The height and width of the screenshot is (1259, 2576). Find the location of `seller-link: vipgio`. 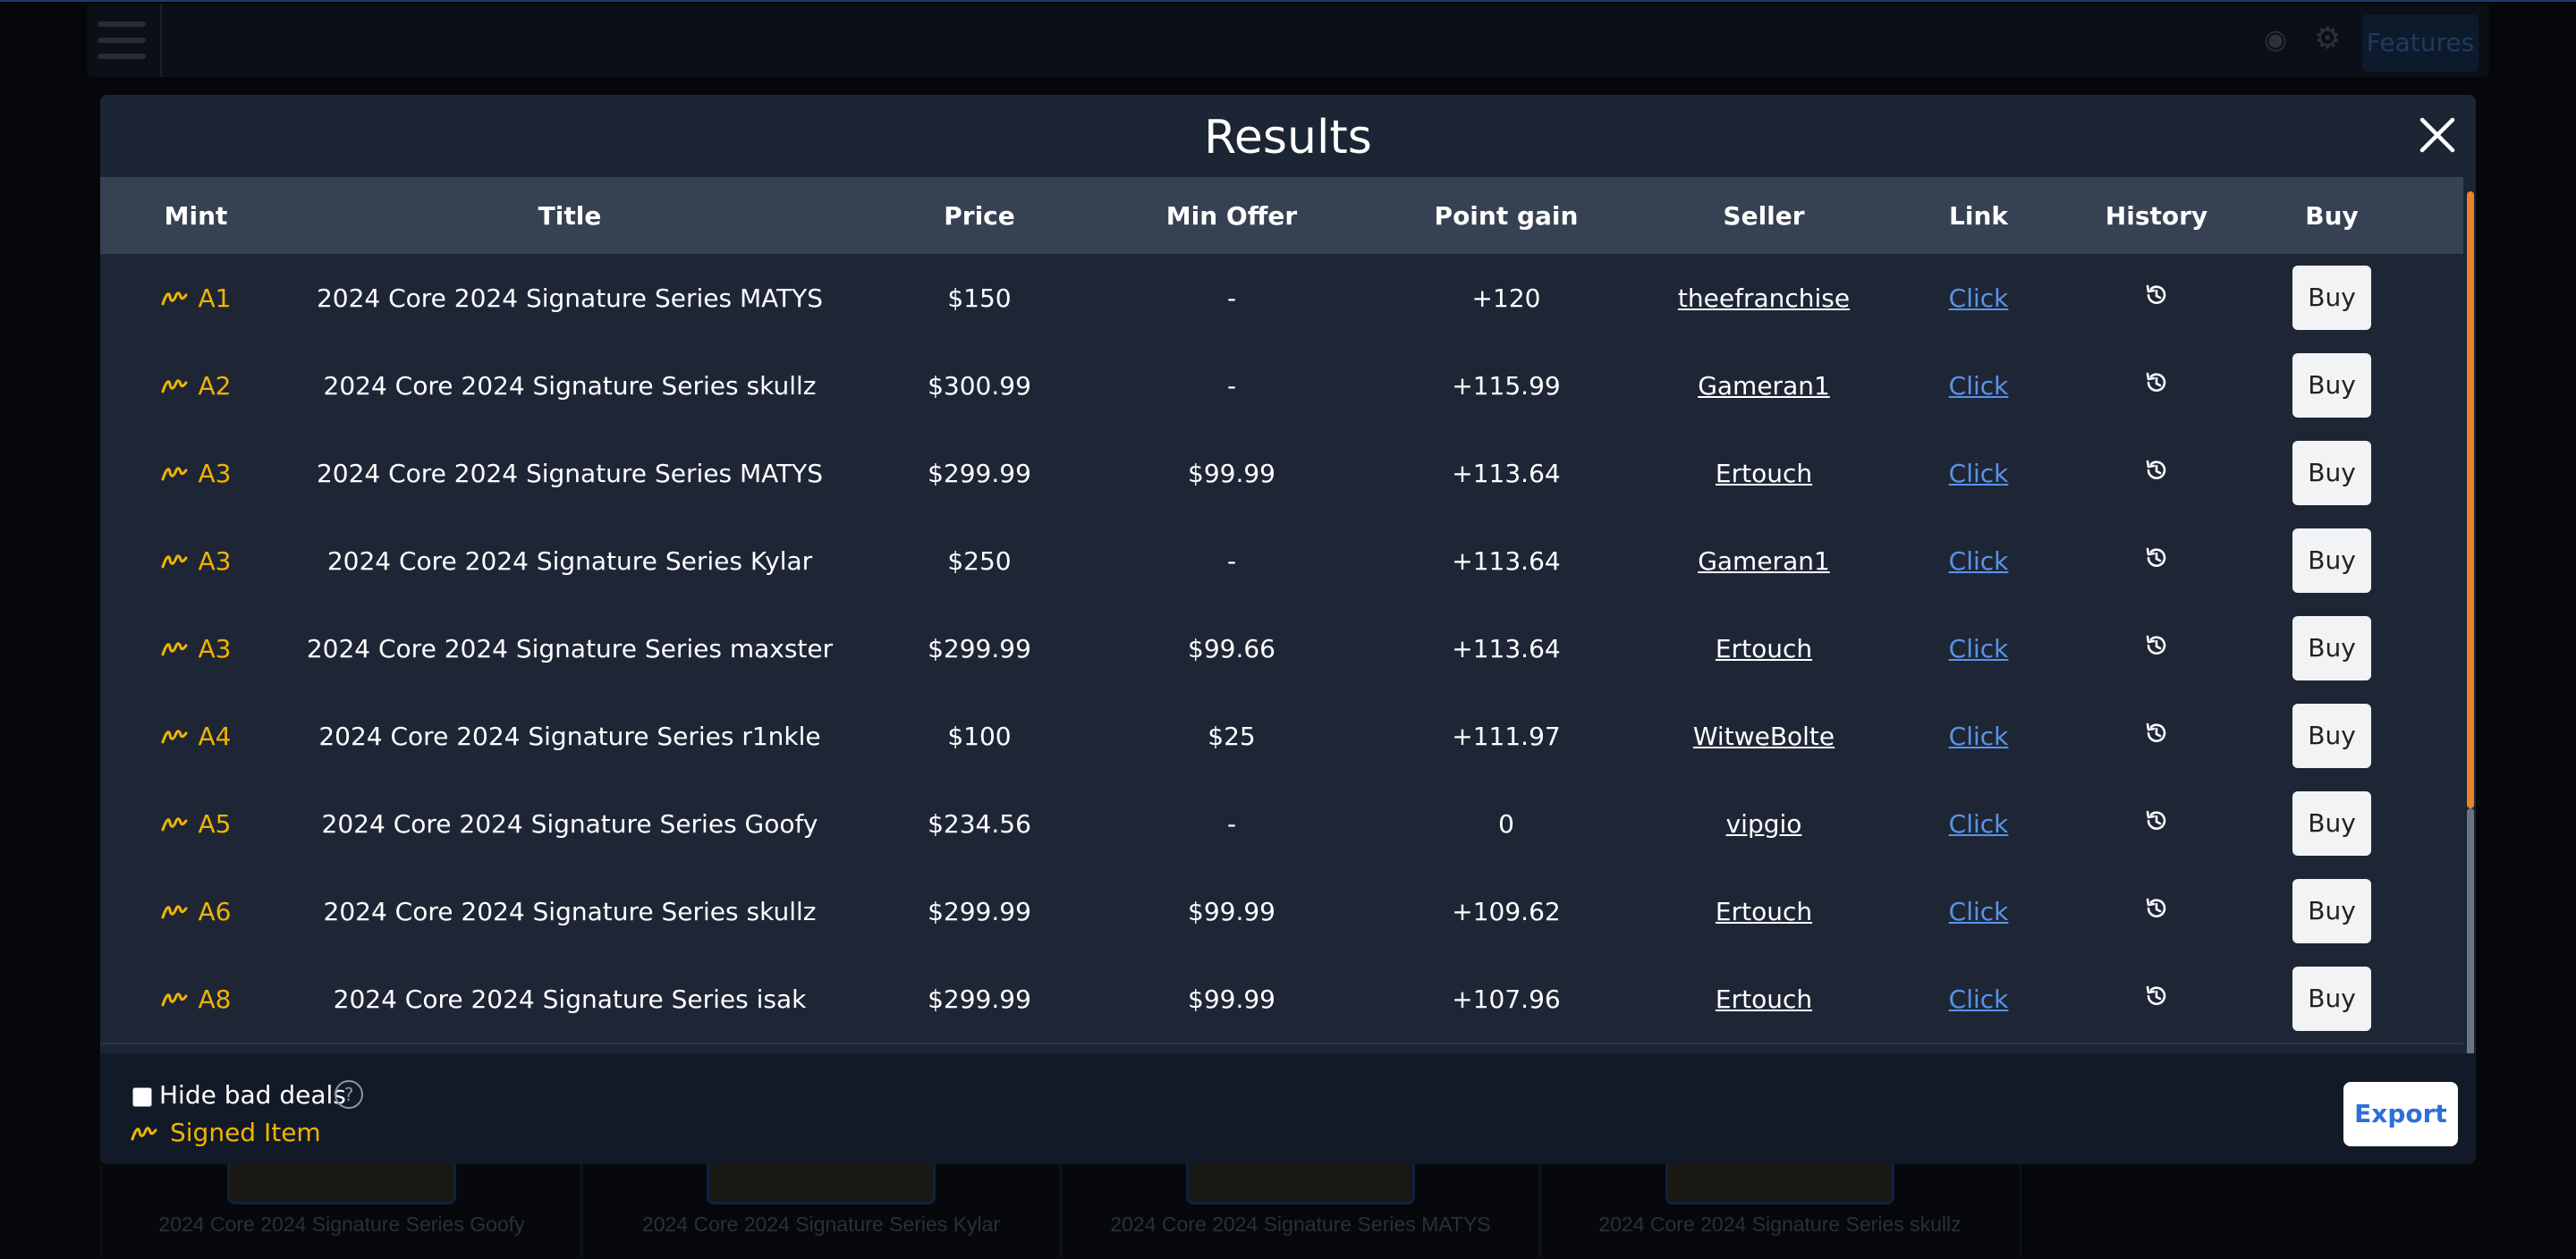

seller-link: vipgio is located at coordinates (1764, 824).